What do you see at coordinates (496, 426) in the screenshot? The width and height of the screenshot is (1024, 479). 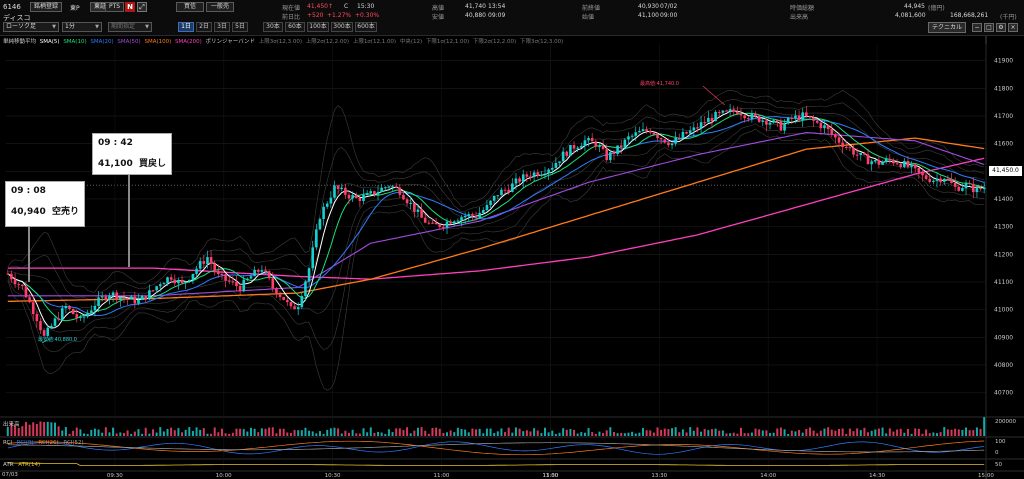 I see `volume-bars` at bounding box center [496, 426].